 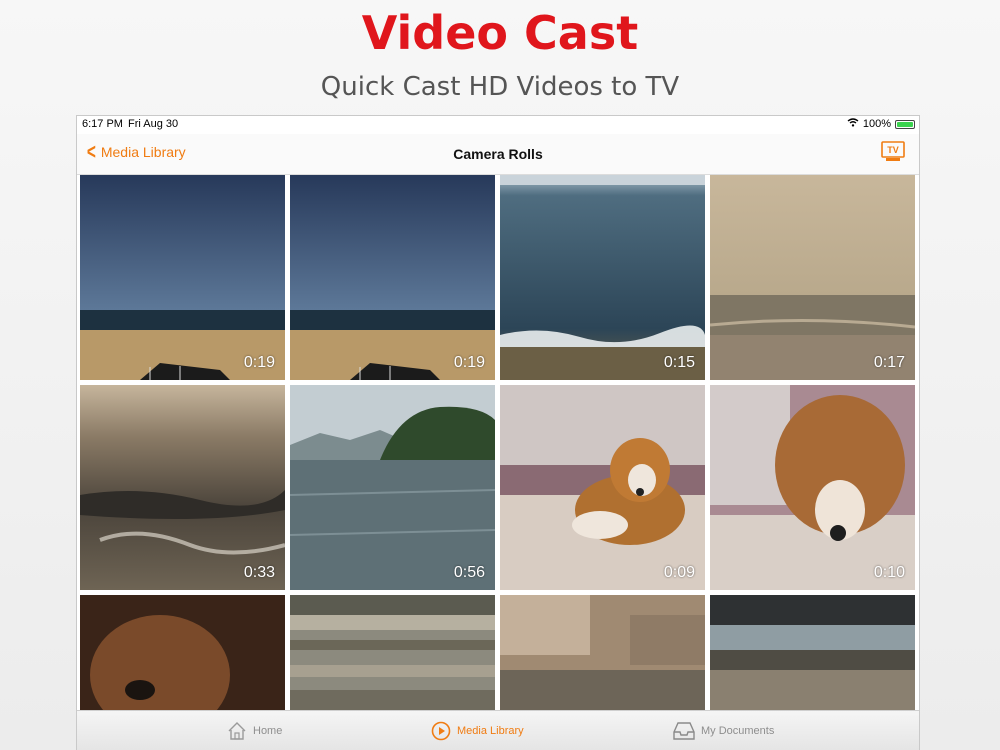 What do you see at coordinates (679, 572) in the screenshot?
I see `video-duration: 0:09` at bounding box center [679, 572].